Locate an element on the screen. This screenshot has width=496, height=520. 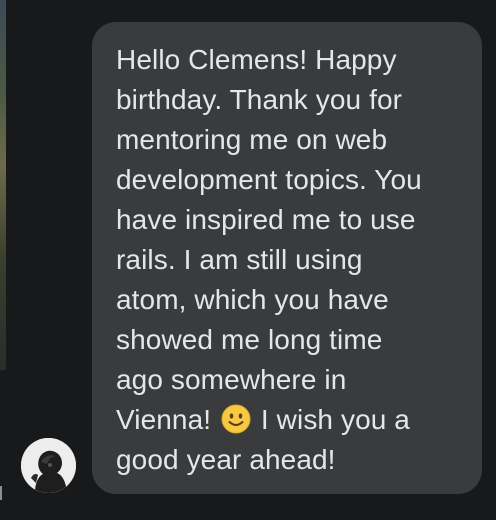
person-photo-icon is located at coordinates (48, 465).